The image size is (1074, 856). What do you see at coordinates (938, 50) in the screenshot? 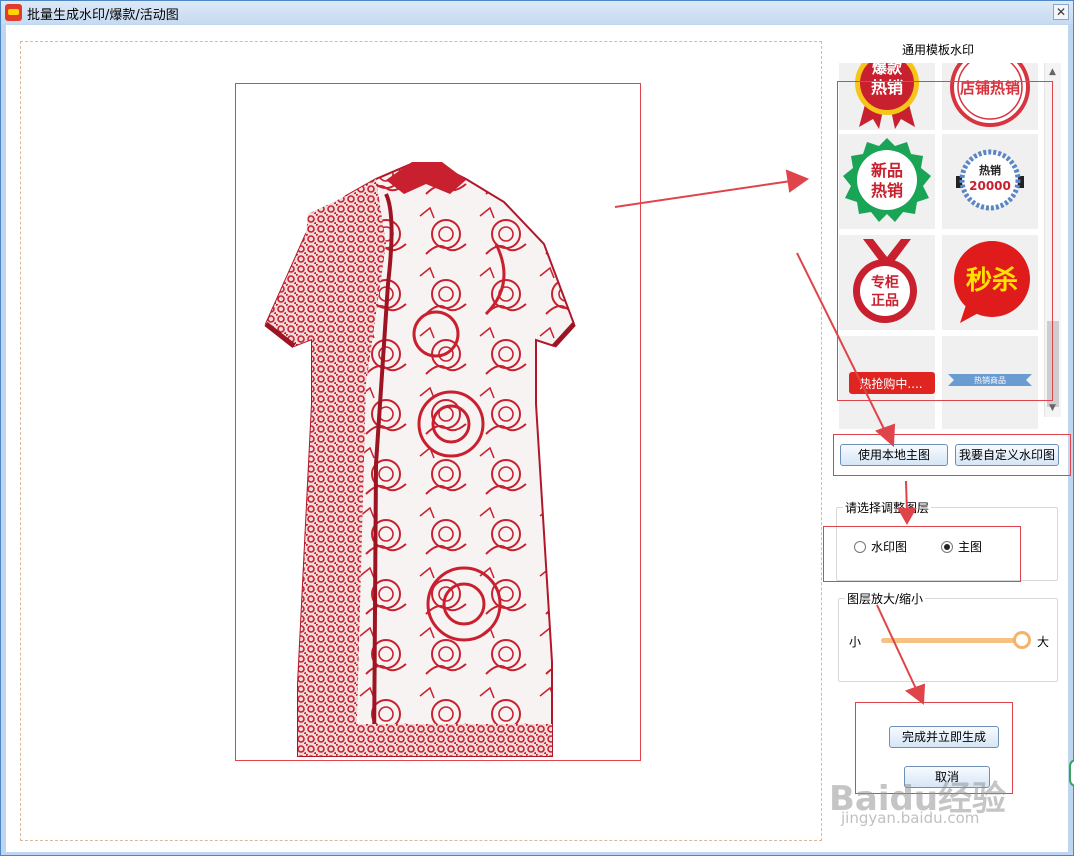
I see `template-section-title: 通用模板水印` at bounding box center [938, 50].